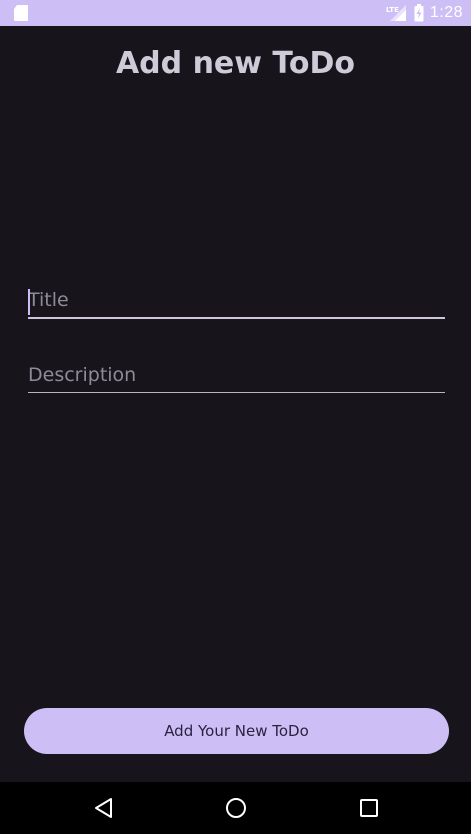 This screenshot has width=471, height=834. What do you see at coordinates (369, 808) in the screenshot?
I see `recents-icon` at bounding box center [369, 808].